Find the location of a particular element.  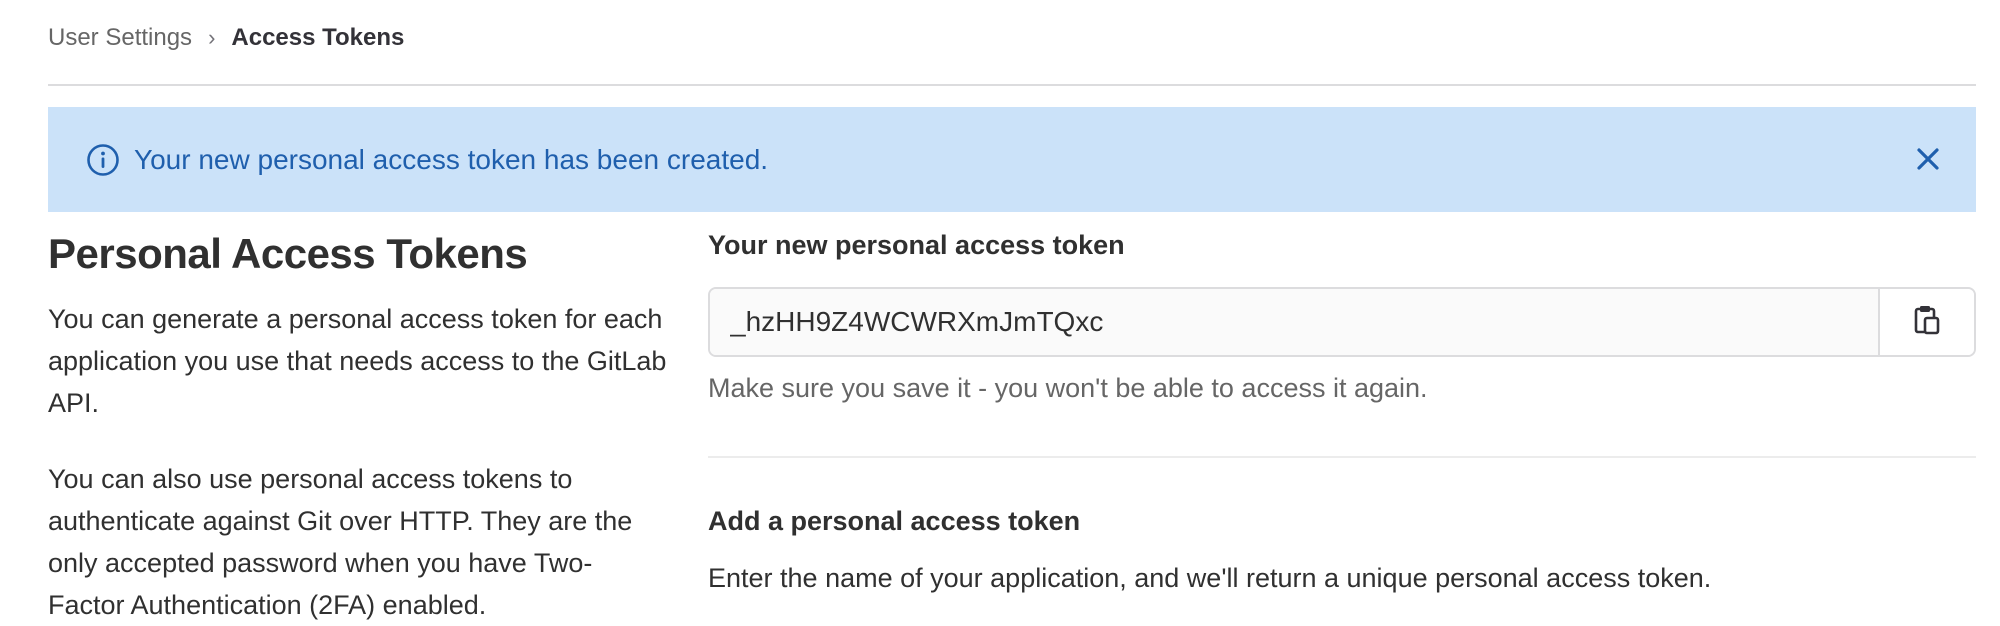

add-token-title: Add a personal access token is located at coordinates (894, 521).